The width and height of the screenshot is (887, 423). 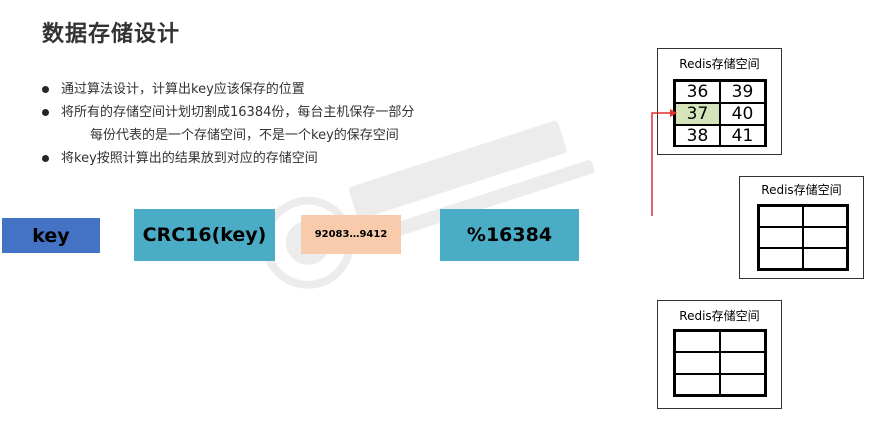 I want to click on bullet-text: 将所有的存储空间计划切割成16384份，每台主机保存一部分, so click(x=238, y=112).